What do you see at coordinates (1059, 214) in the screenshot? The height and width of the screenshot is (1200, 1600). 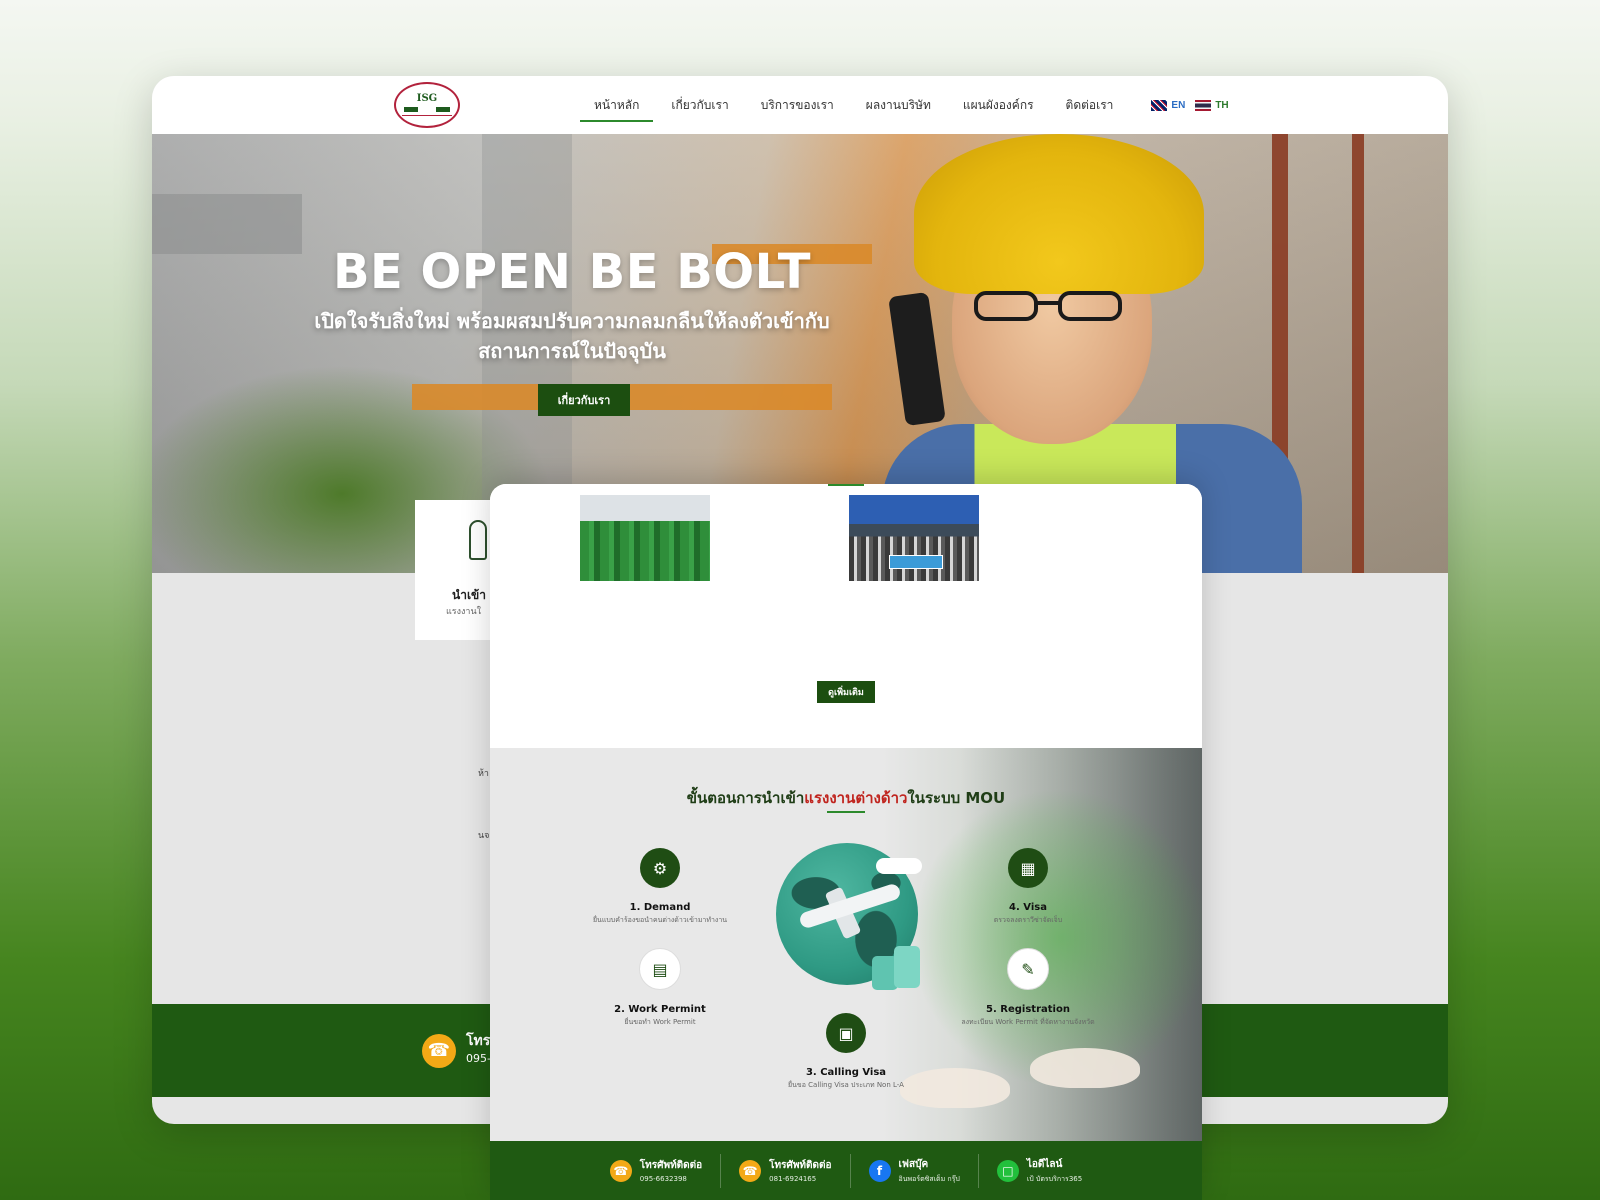 I see `worker-helmet` at bounding box center [1059, 214].